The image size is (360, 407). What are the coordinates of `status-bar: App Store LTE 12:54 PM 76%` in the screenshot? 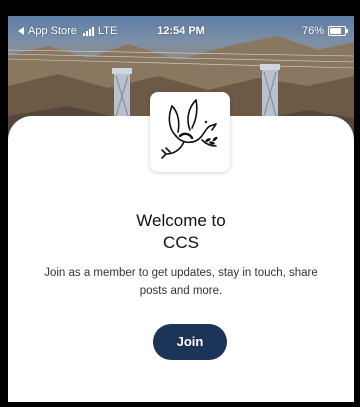 It's located at (181, 31).